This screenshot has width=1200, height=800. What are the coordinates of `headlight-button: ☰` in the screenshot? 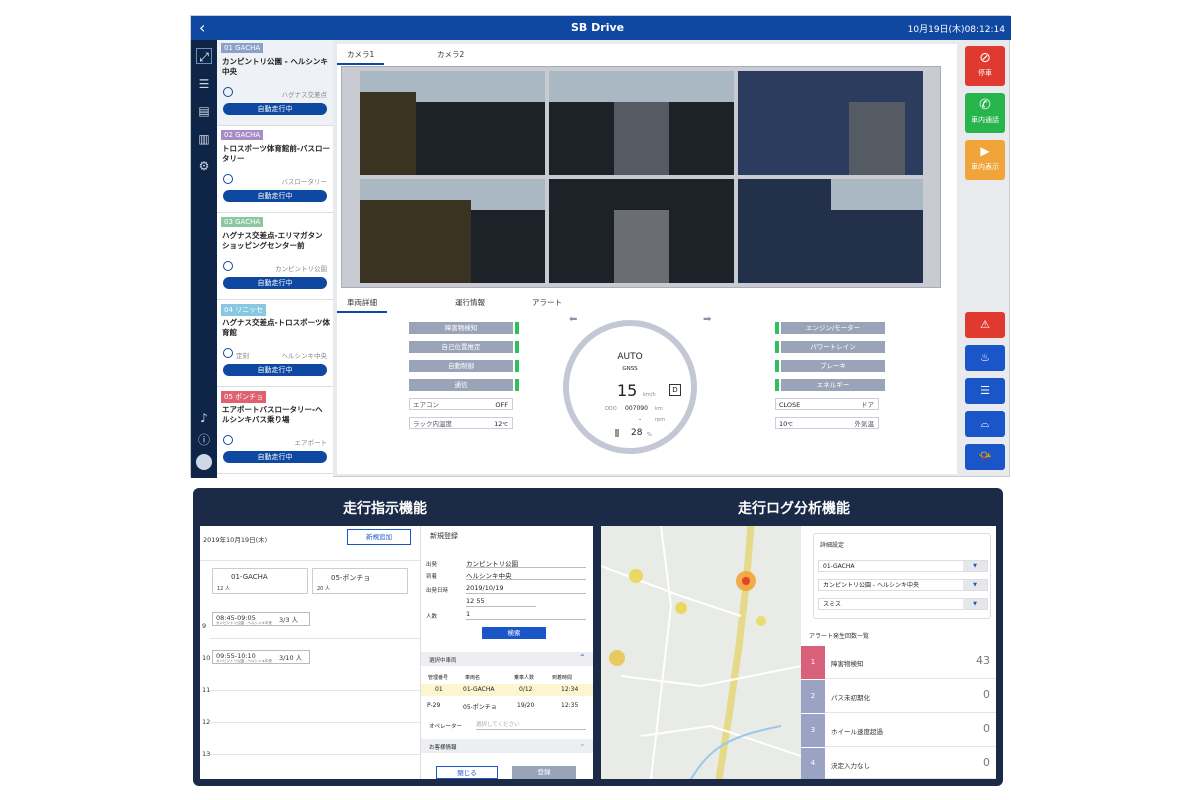 It's located at (985, 391).